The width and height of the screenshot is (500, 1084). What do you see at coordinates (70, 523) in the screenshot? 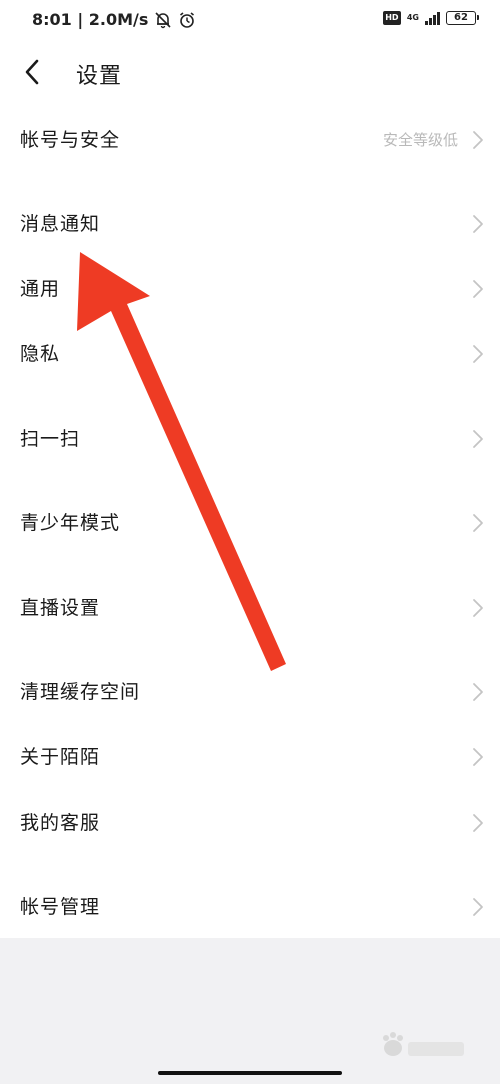
I see `settings-item-label: 青少年模式` at bounding box center [70, 523].